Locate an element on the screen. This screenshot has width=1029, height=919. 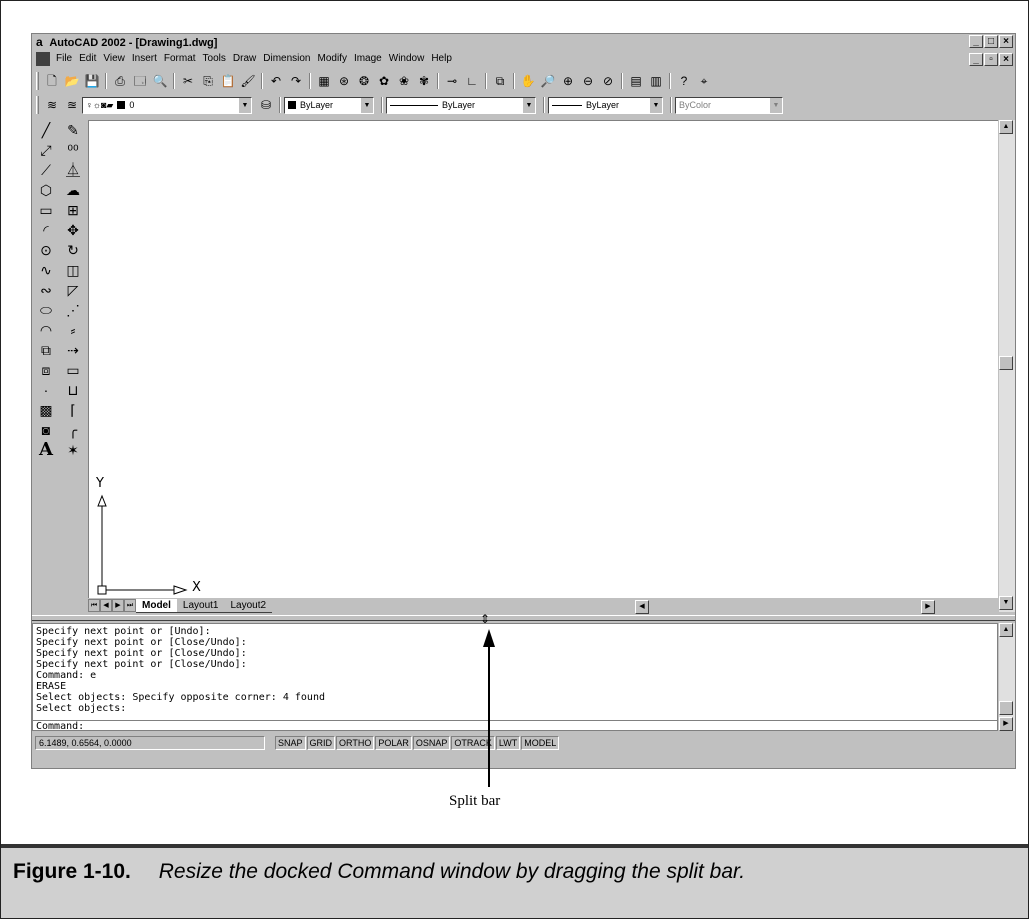
command-window: Specify next point or [Undo] is located at coordinates (515, 677).